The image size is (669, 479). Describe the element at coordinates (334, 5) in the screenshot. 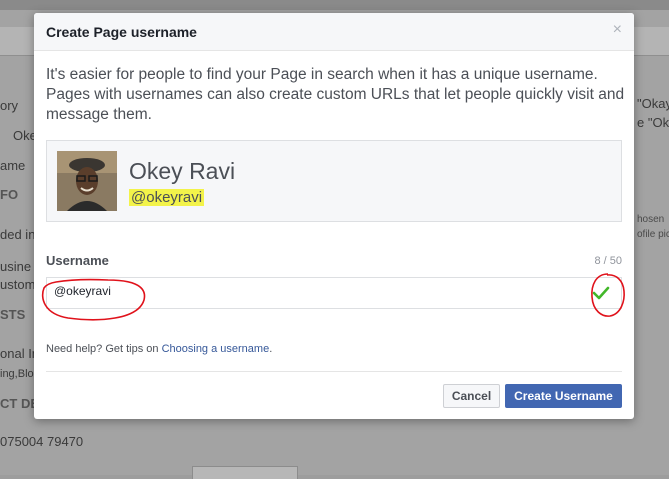

I see `background-topbar` at that location.